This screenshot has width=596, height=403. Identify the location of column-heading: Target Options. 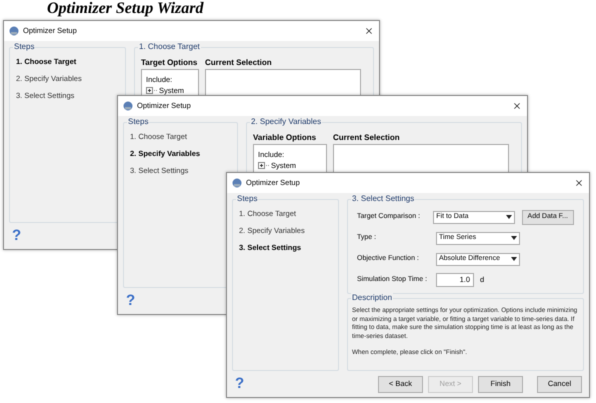
(169, 63).